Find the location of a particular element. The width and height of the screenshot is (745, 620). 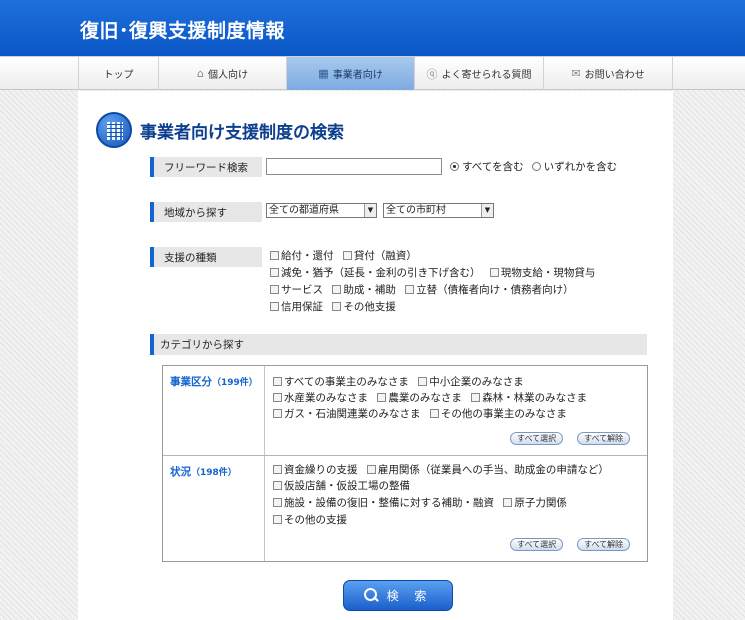

option-label: その他の支援 is located at coordinates (315, 520).